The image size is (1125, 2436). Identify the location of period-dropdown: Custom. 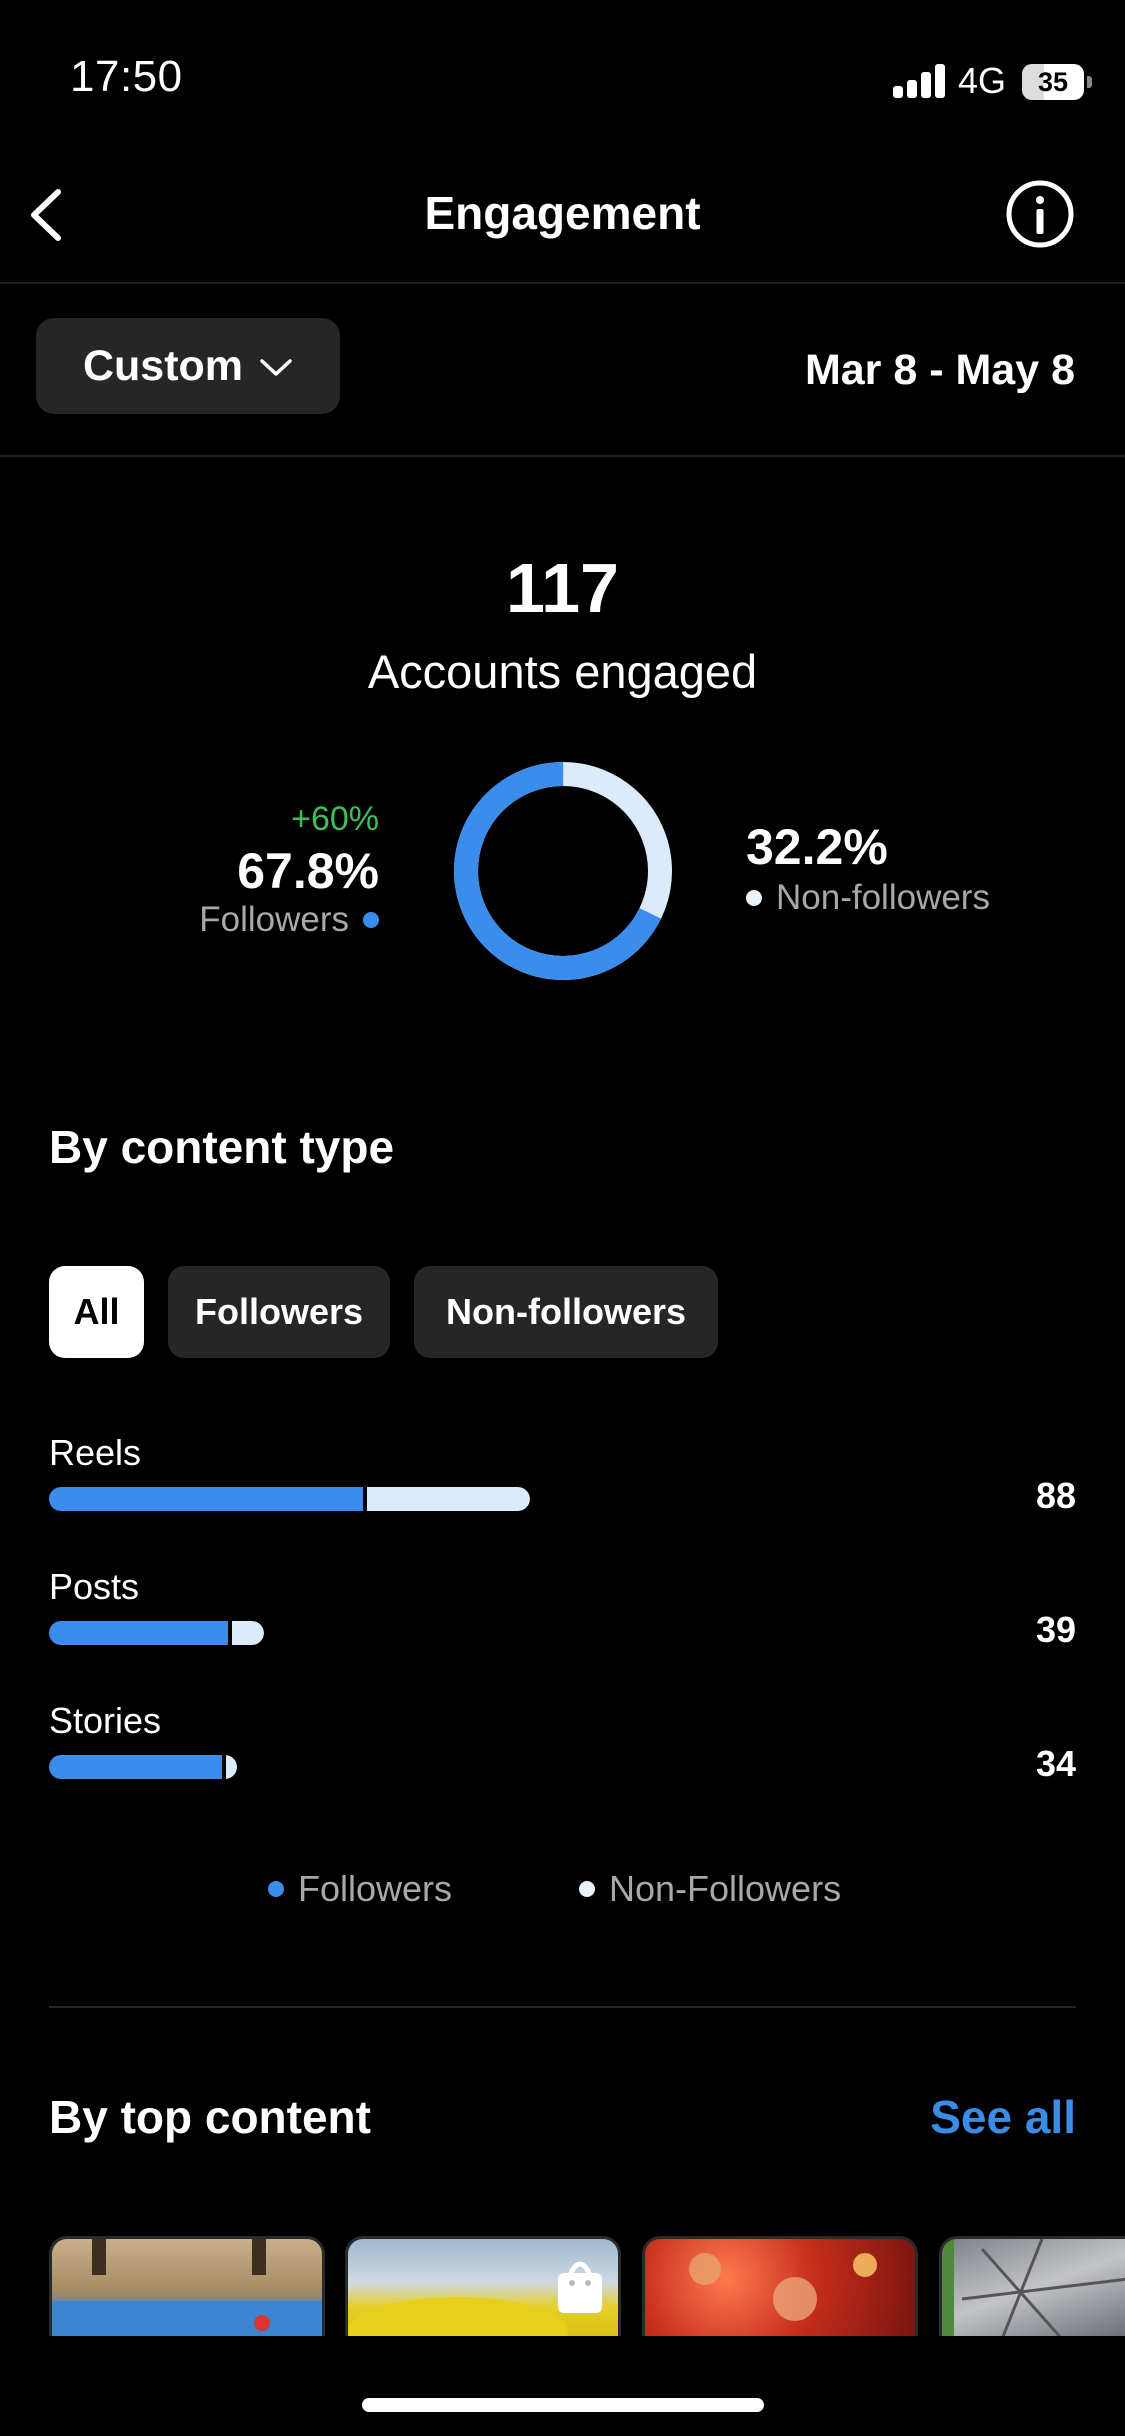
(188, 366).